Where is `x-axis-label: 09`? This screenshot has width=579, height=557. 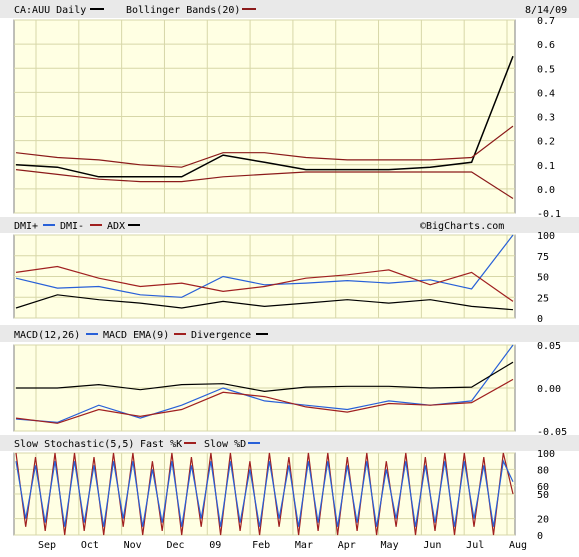 x-axis-label: 09 is located at coordinates (215, 545).